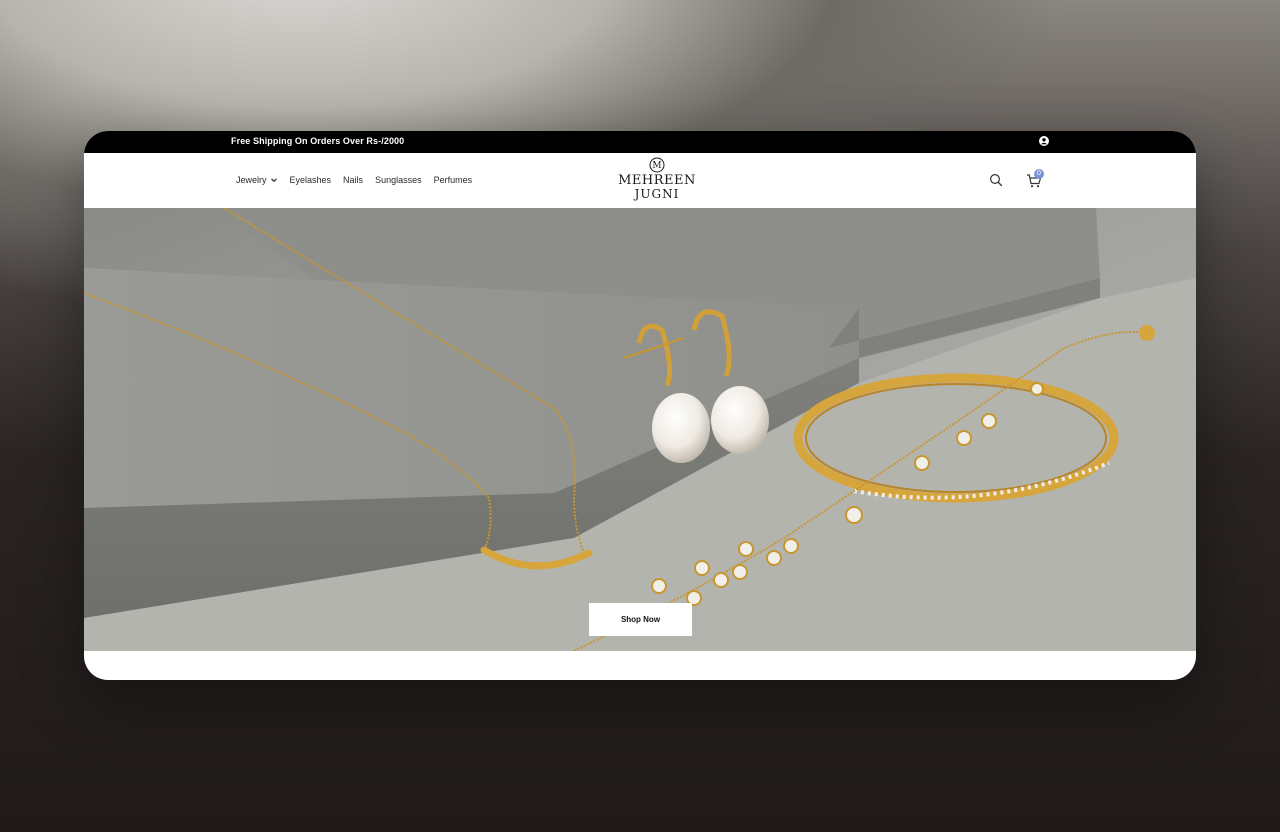 The width and height of the screenshot is (1280, 832). Describe the element at coordinates (251, 180) in the screenshot. I see `nav-item-label: Jewelry` at that location.